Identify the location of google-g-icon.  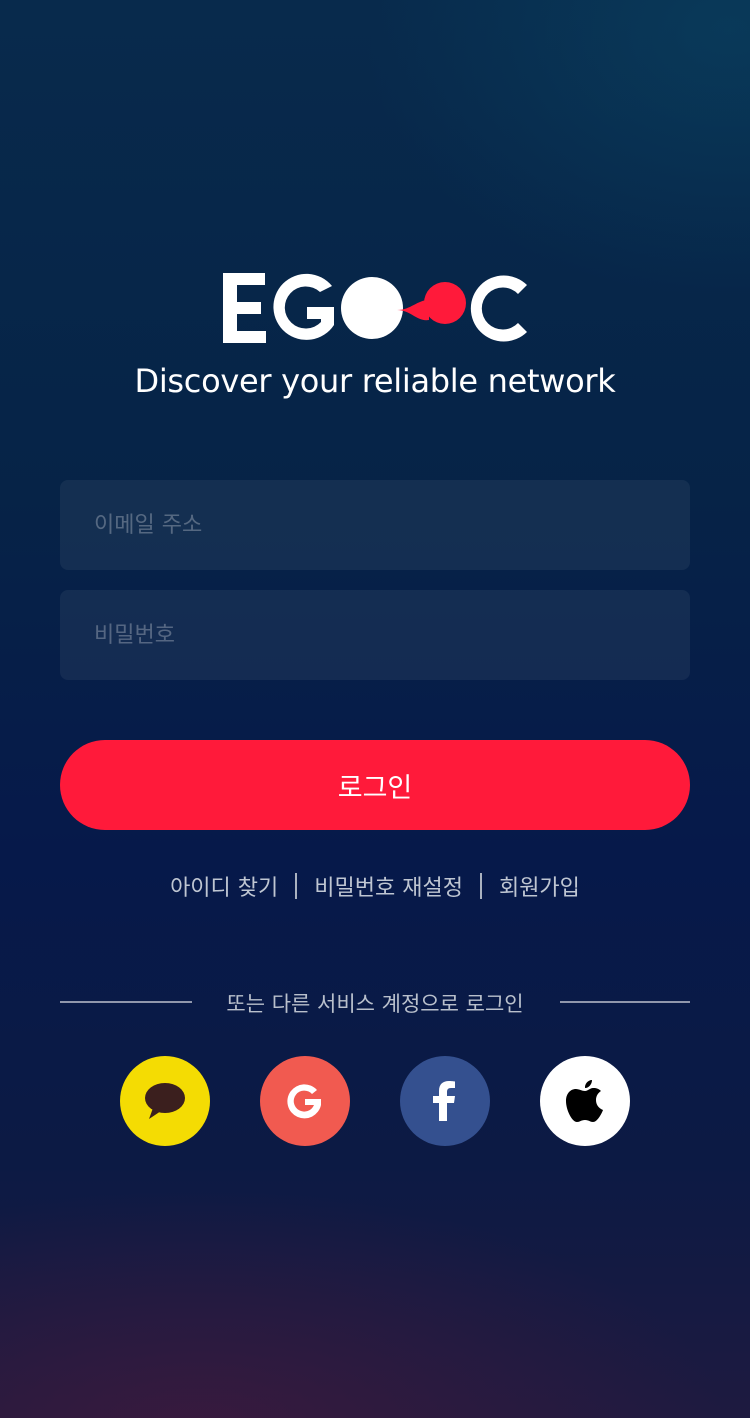
(304, 1101).